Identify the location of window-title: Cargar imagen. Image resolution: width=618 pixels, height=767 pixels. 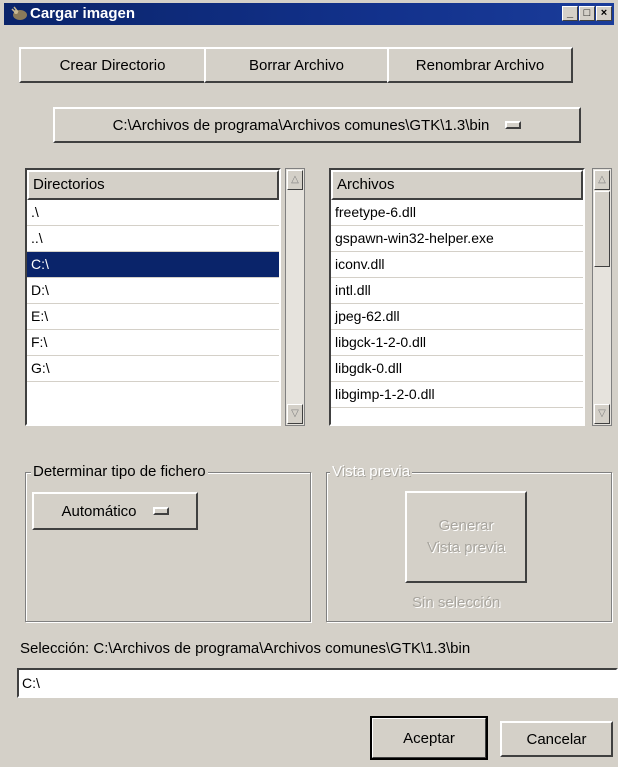
(83, 13).